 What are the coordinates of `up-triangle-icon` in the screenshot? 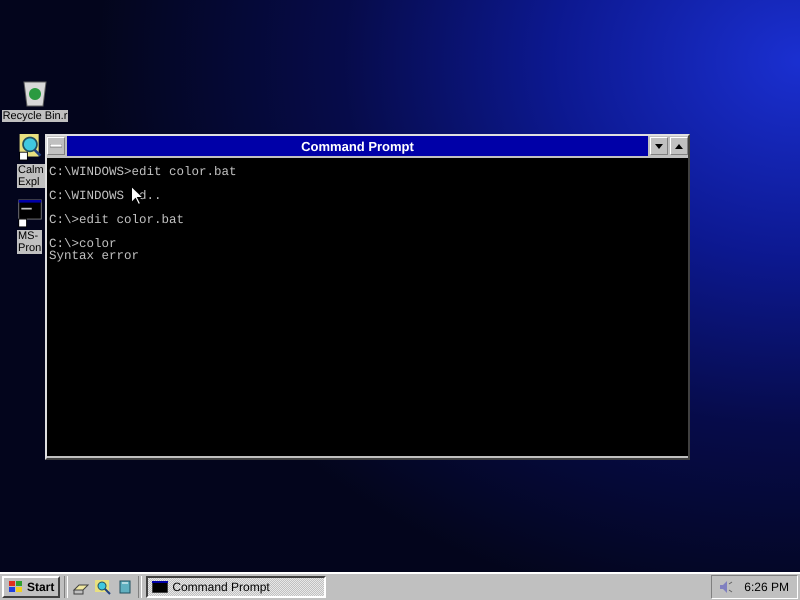 It's located at (679, 146).